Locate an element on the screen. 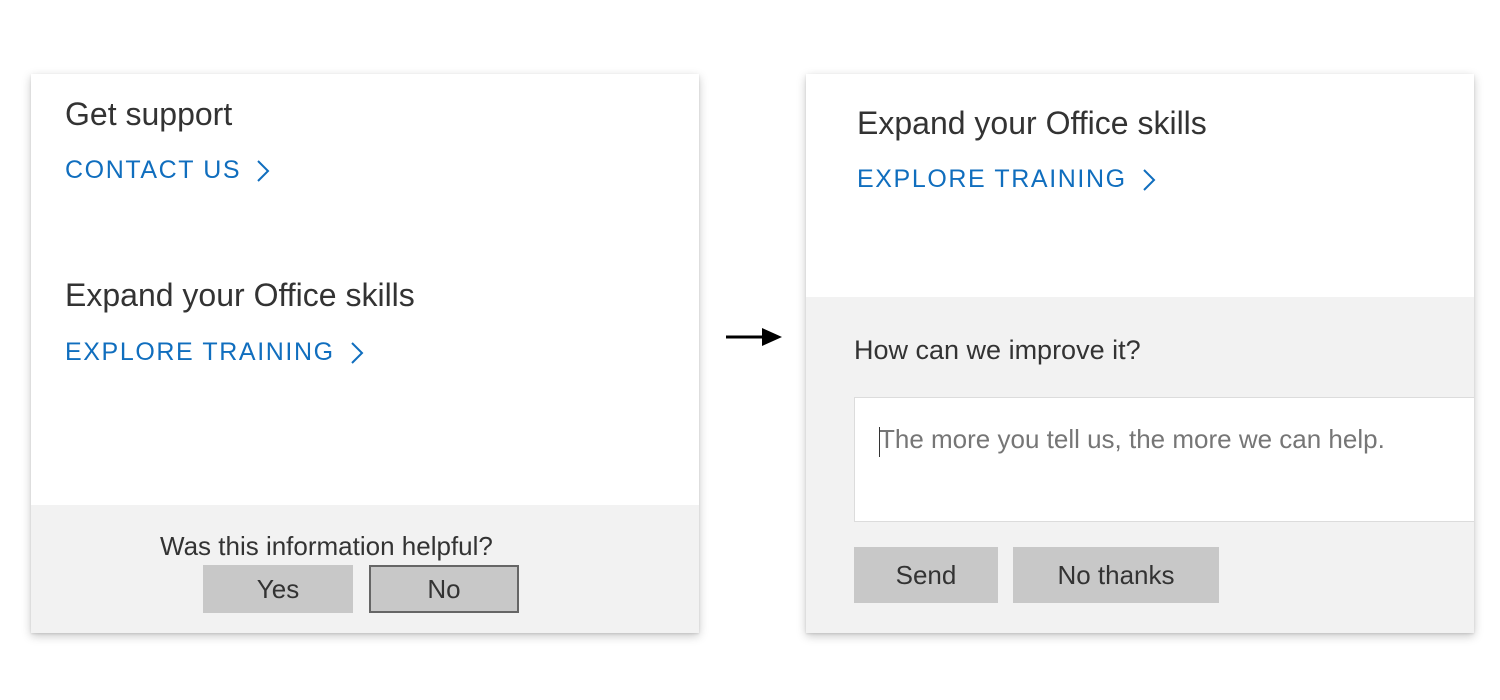 The width and height of the screenshot is (1500, 700). text-caret is located at coordinates (879, 442).